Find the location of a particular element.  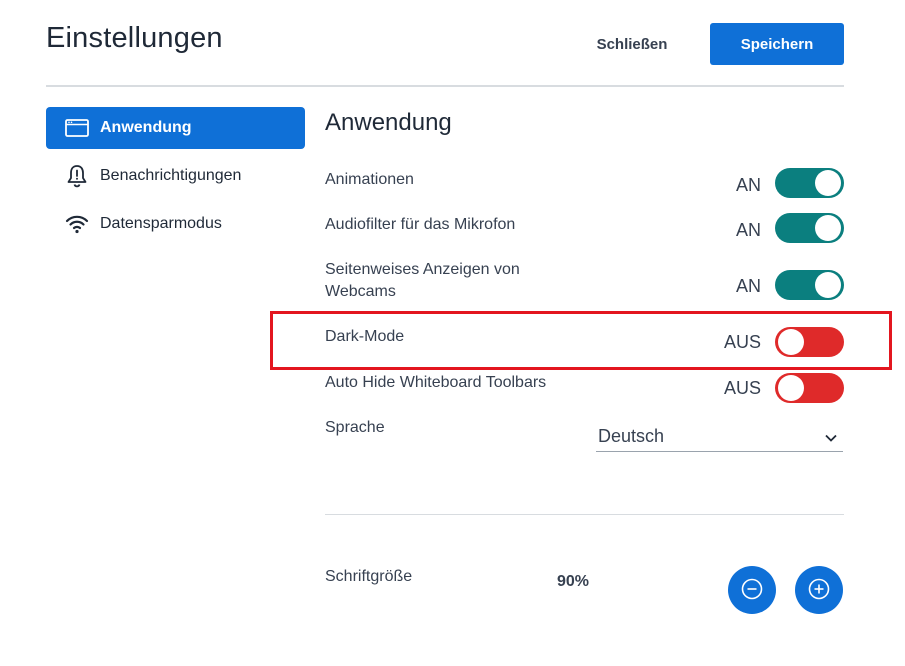

sidebar-item-application: Anwendung is located at coordinates (175, 128).